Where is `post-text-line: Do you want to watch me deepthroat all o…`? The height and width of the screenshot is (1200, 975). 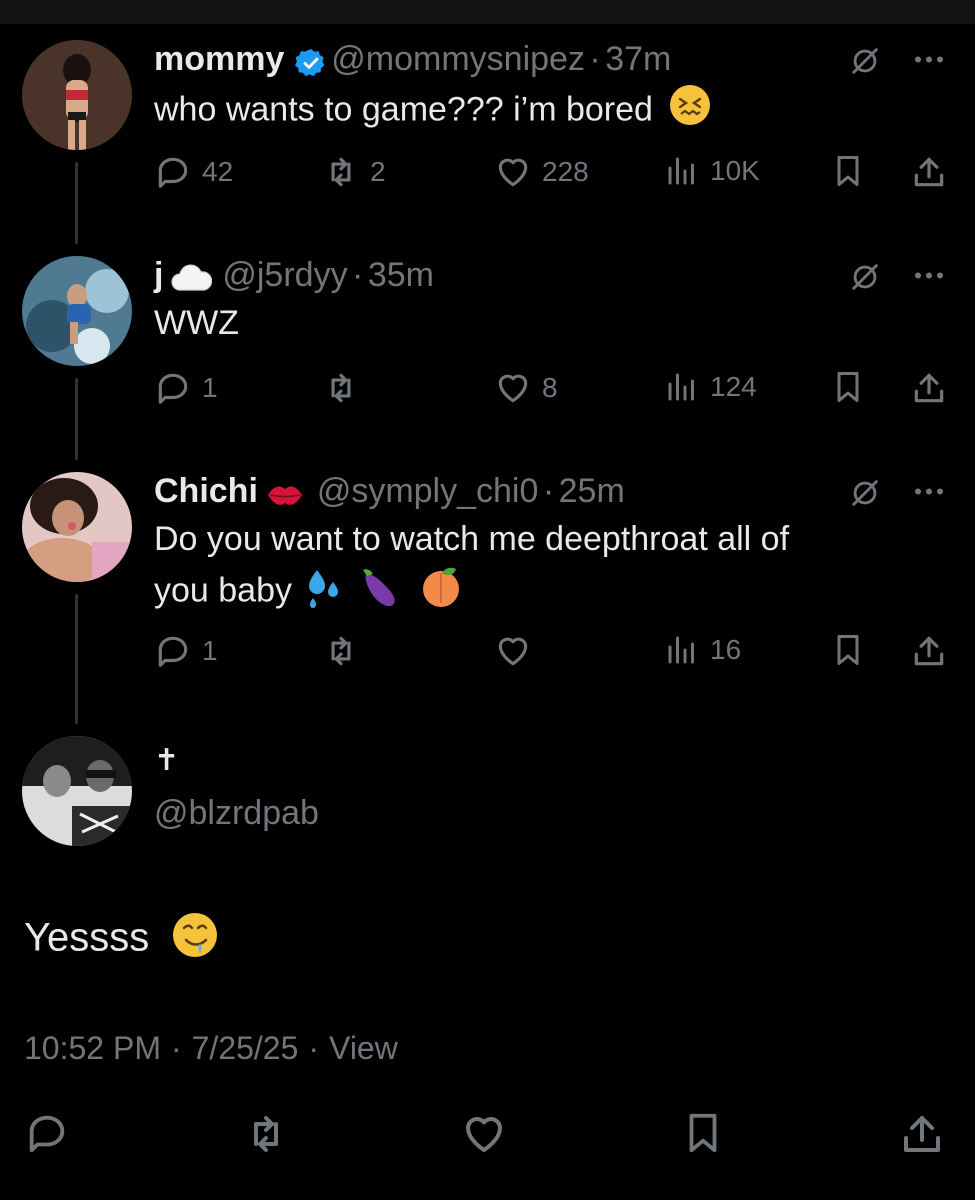
post-text-line: Do you want to watch me deepthroat all o… is located at coordinates (472, 539).